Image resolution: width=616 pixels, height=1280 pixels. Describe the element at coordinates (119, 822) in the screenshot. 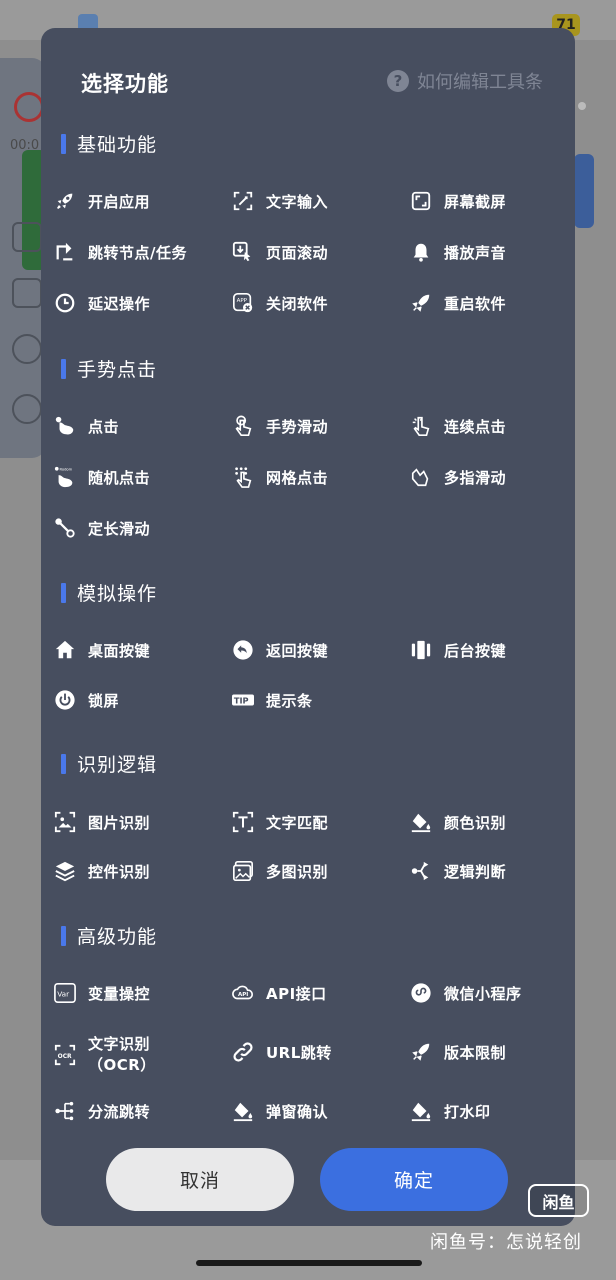

I see `function-label: 图片识别` at that location.